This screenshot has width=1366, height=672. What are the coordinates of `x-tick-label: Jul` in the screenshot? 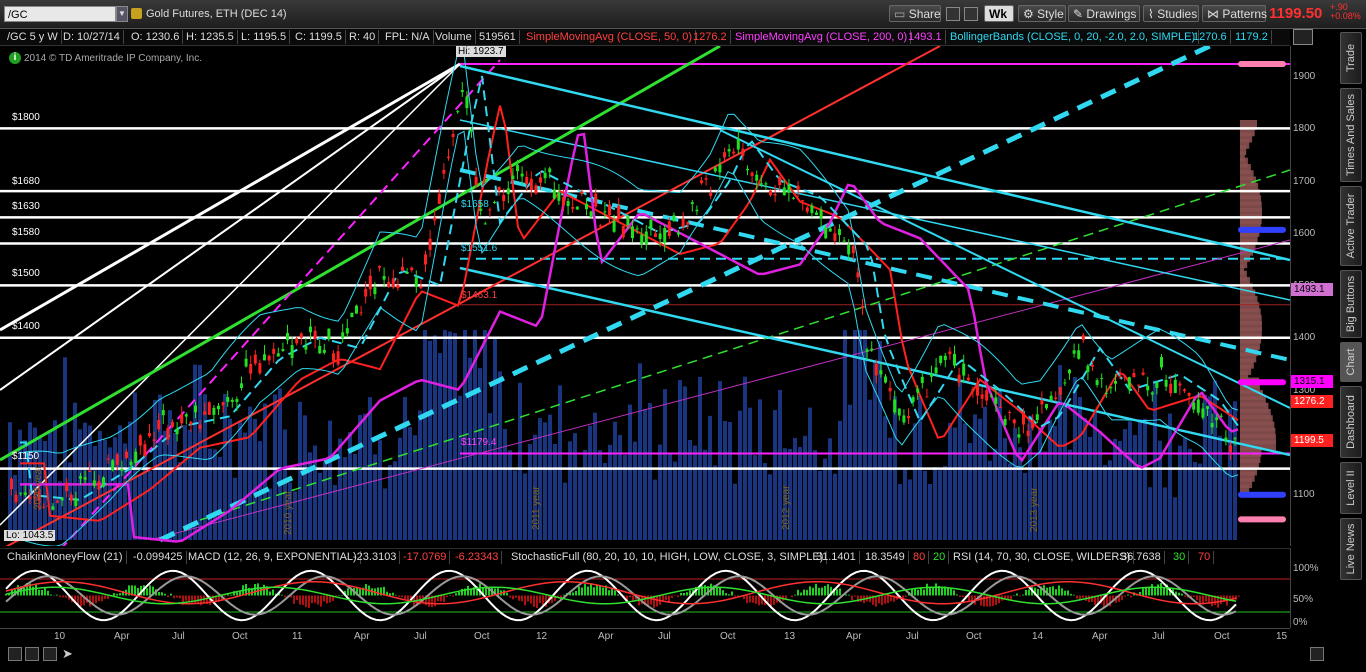 It's located at (178, 636).